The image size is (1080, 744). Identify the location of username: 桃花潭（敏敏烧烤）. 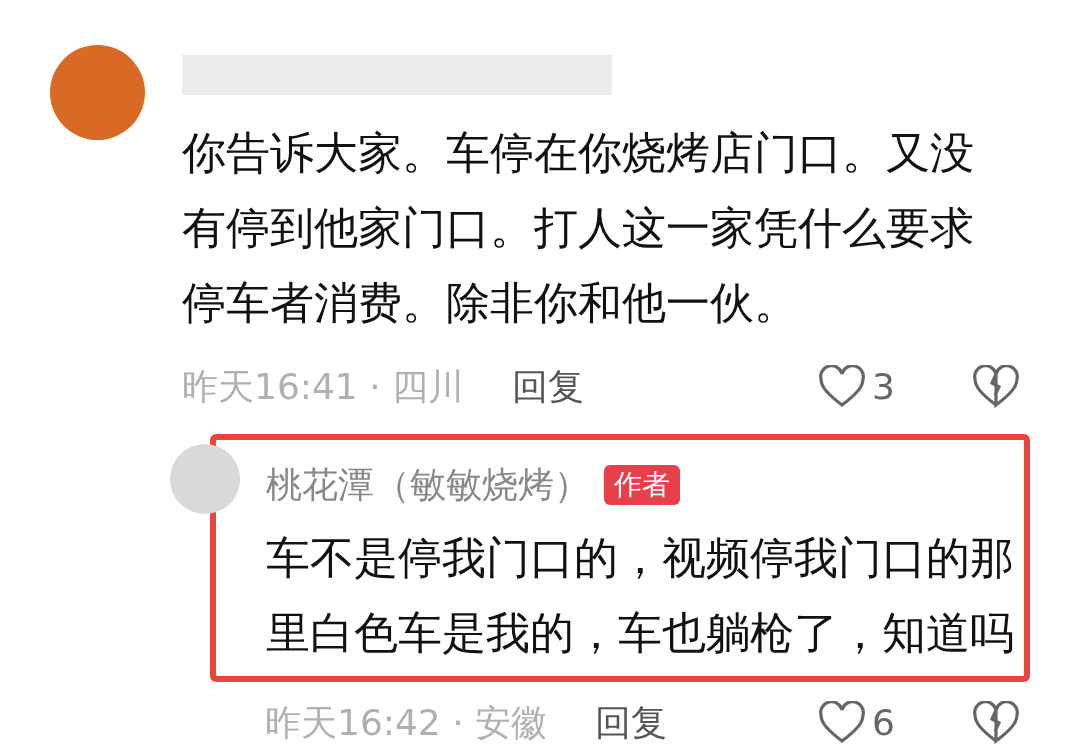
(428, 485).